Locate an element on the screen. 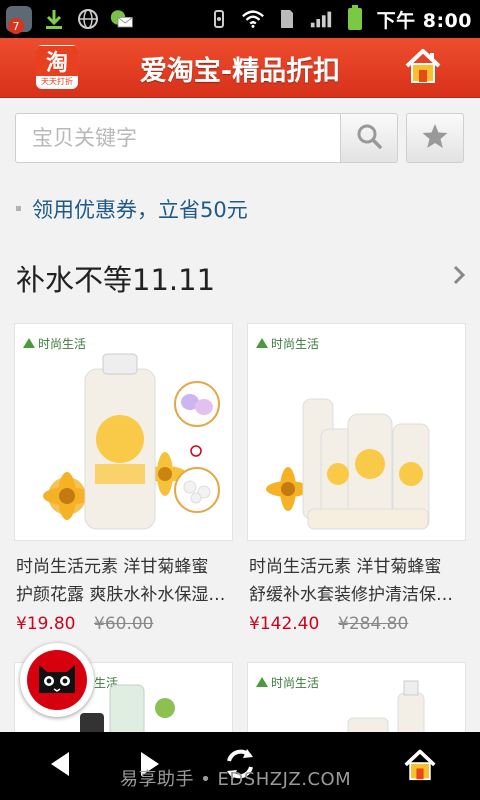  logo-char: 淘 is located at coordinates (57, 61).